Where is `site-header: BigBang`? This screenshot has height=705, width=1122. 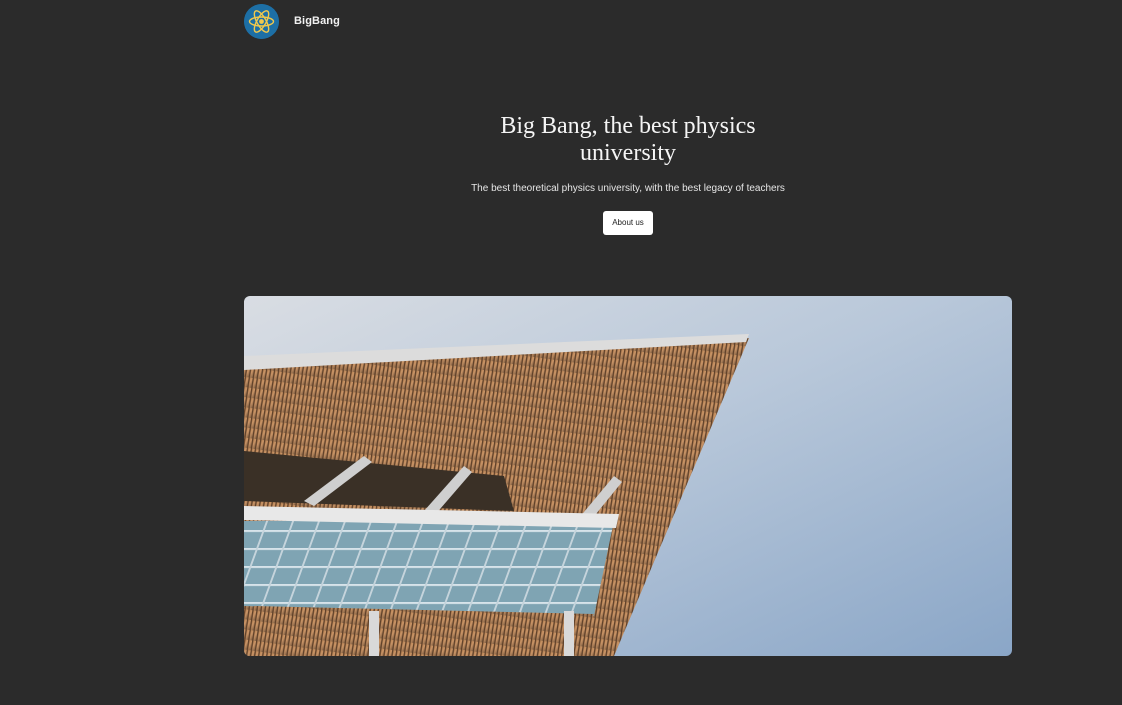 site-header: BigBang is located at coordinates (292, 21).